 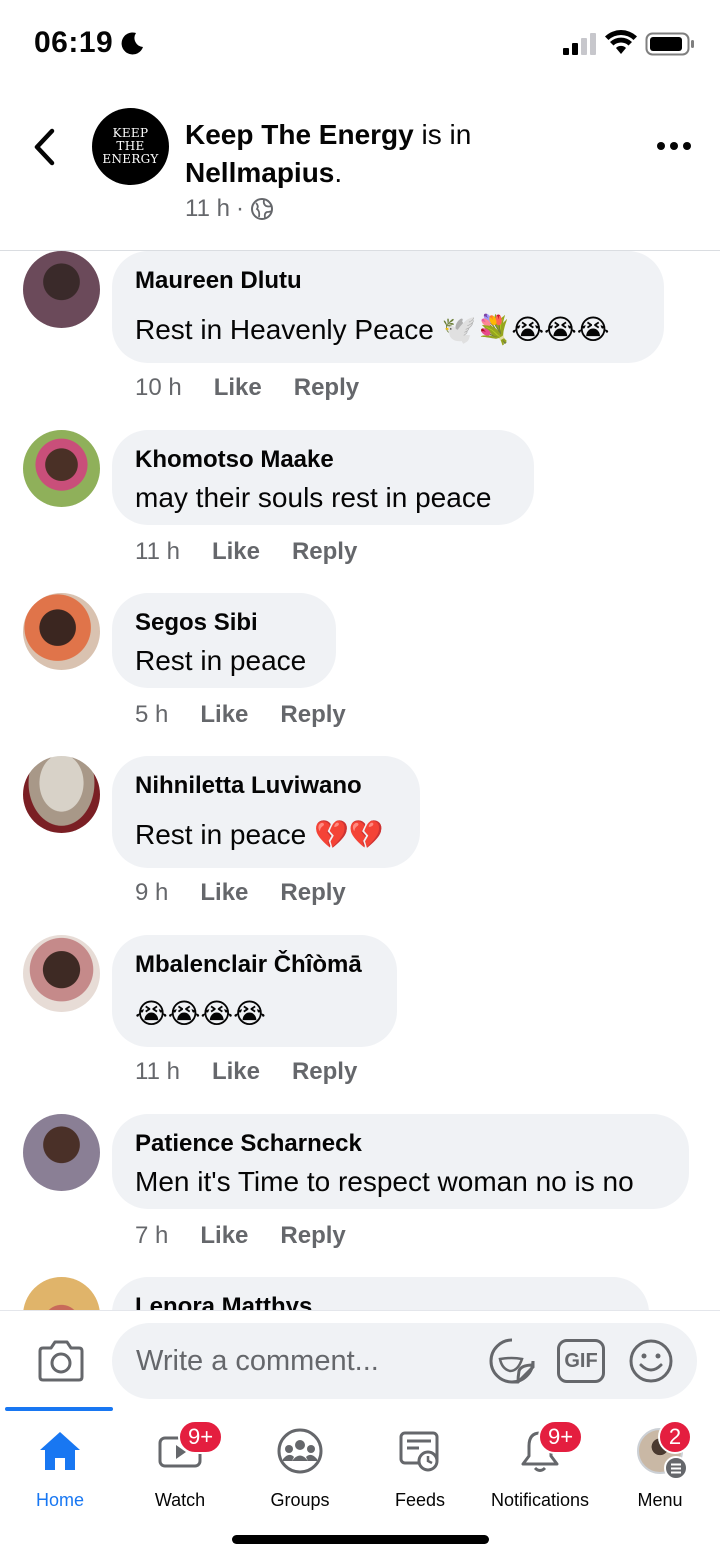 What do you see at coordinates (579, 44) in the screenshot?
I see `cellular-signal-icon` at bounding box center [579, 44].